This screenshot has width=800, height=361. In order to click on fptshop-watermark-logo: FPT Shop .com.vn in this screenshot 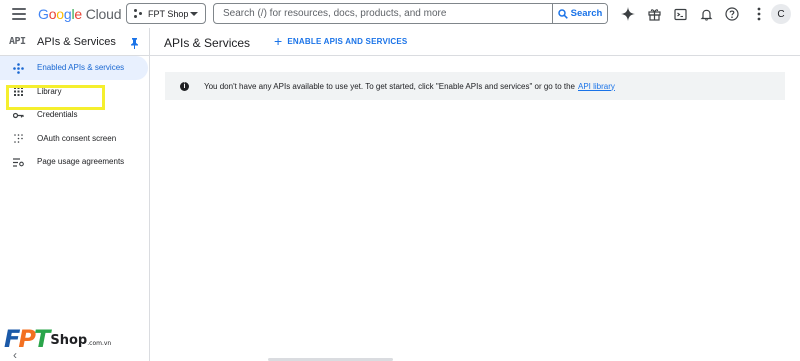, I will do `click(57, 339)`.